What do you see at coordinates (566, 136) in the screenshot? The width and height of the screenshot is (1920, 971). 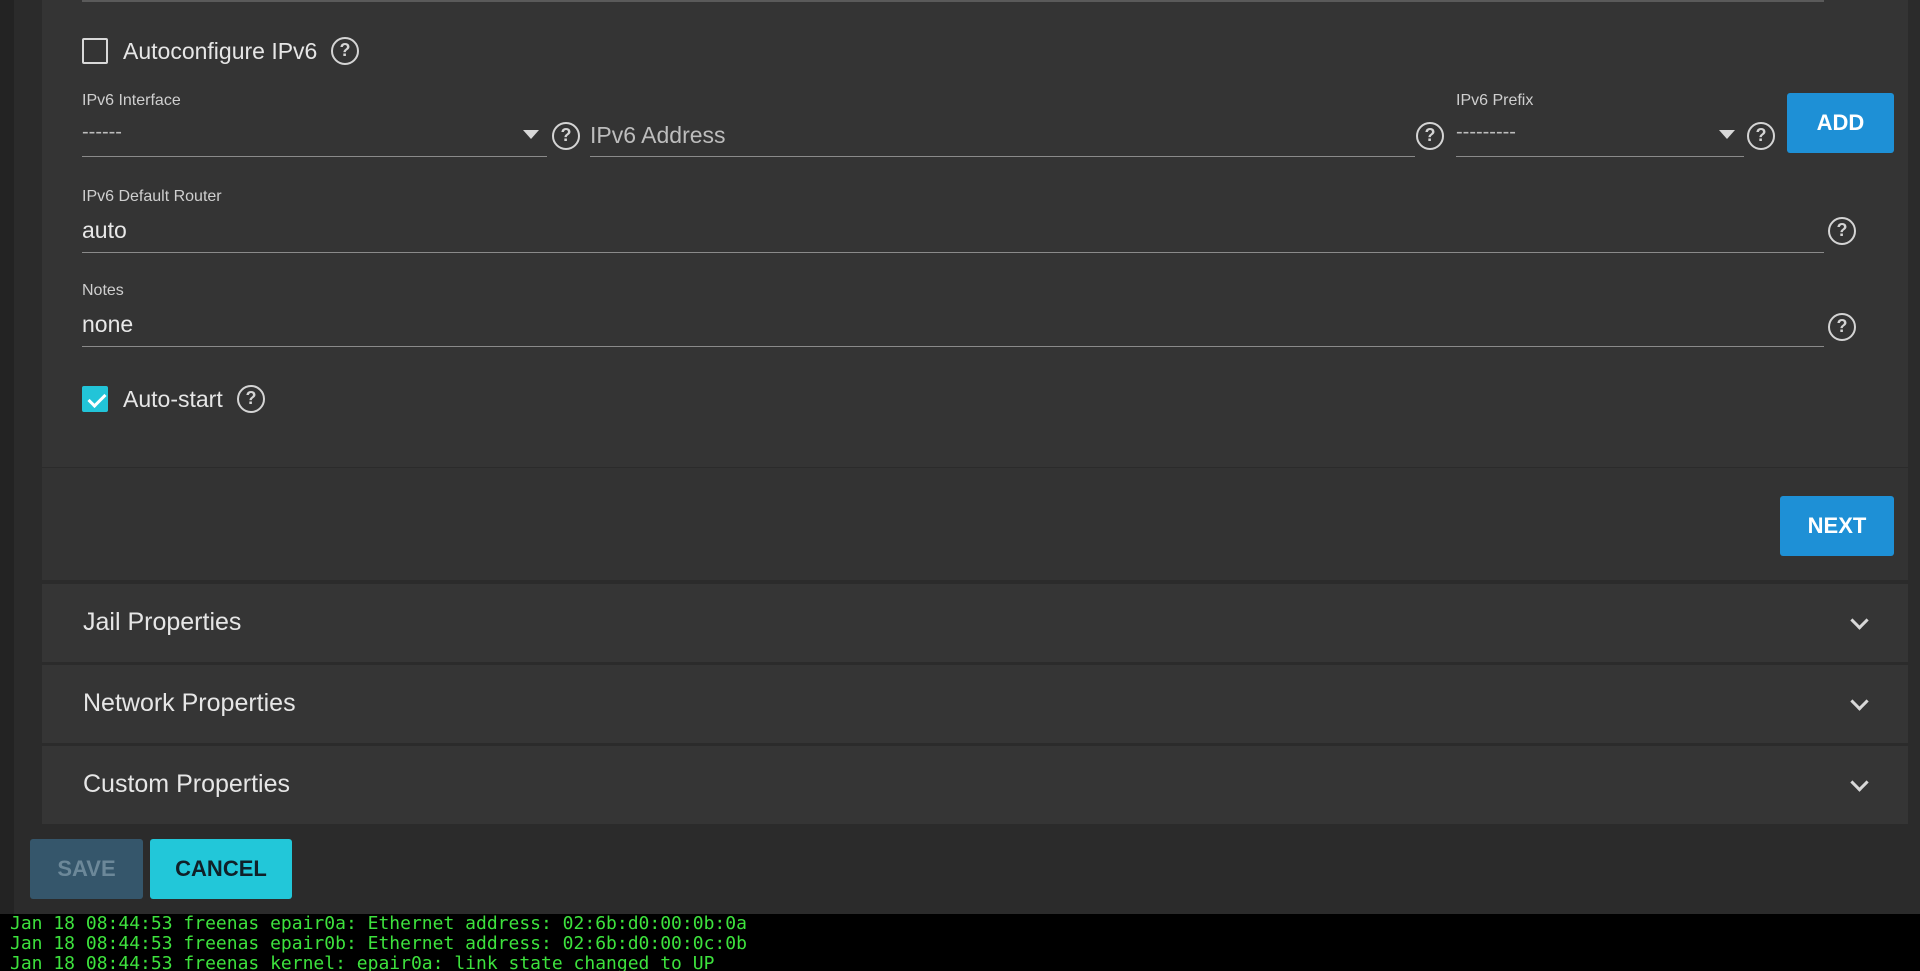 I see `ipv6-interface-help-icon: ?` at bounding box center [566, 136].